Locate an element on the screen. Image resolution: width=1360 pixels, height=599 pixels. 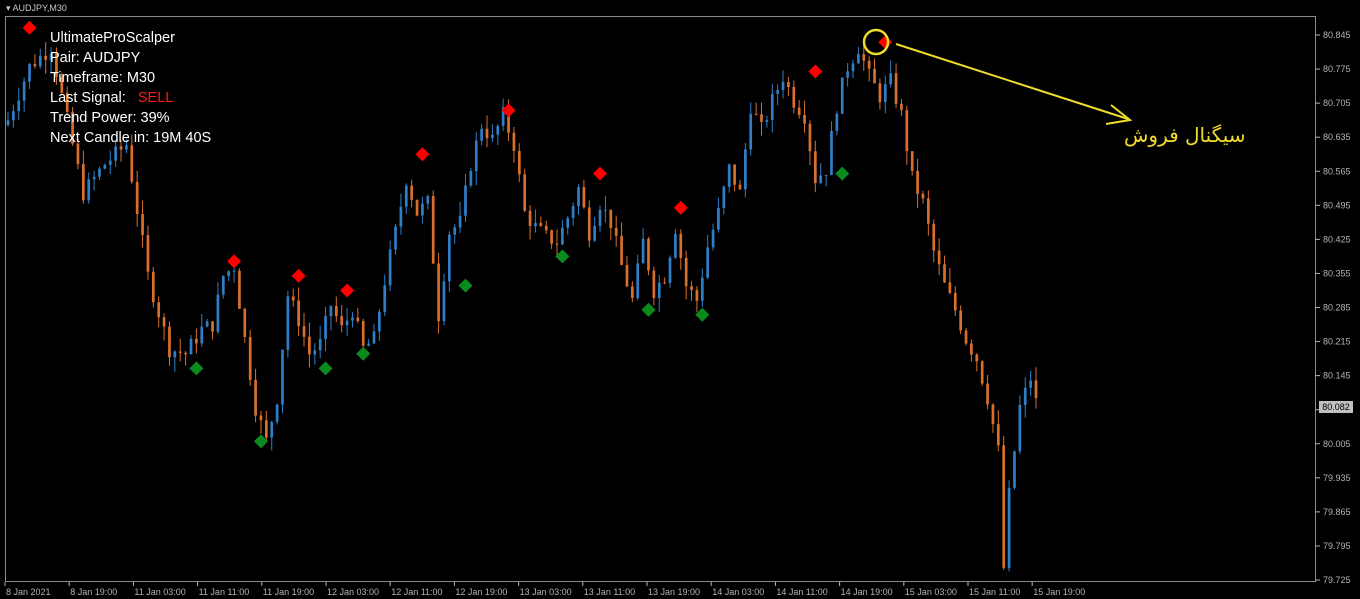
time-tick-label: 14 Jan 11:00 is located at coordinates (801, 592).